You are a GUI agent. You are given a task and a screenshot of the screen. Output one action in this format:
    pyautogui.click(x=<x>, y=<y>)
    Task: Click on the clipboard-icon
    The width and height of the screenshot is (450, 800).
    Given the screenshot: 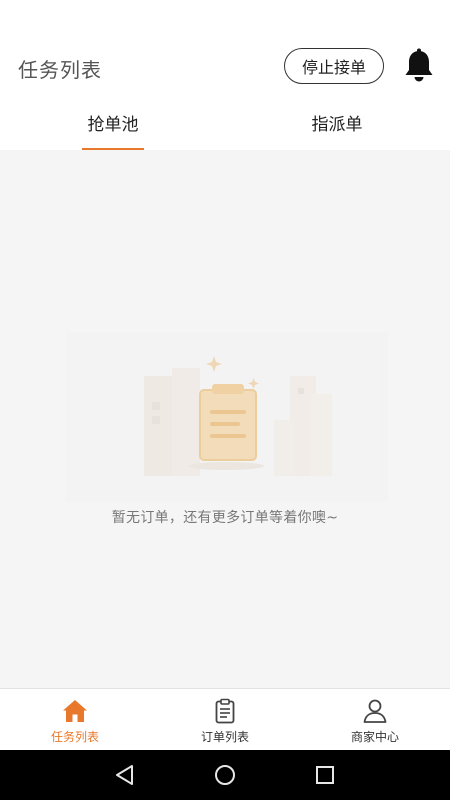 What is the action you would take?
    pyautogui.click(x=225, y=711)
    